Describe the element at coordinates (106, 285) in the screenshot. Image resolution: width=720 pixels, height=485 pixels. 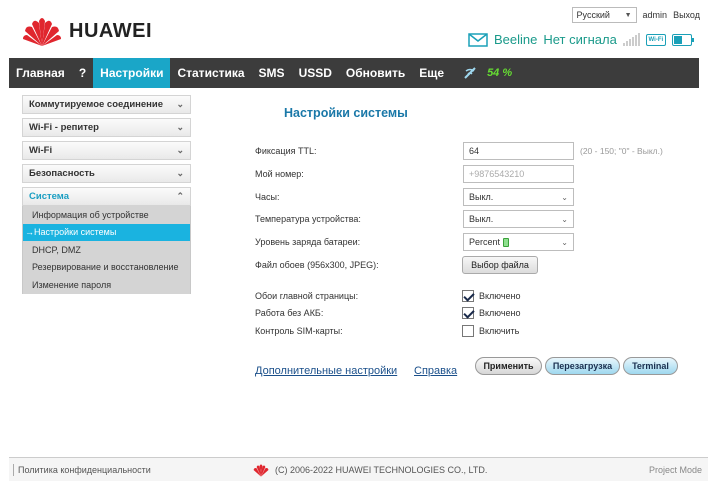
I see `sidebar-item-change-password: Изменение пароля` at that location.